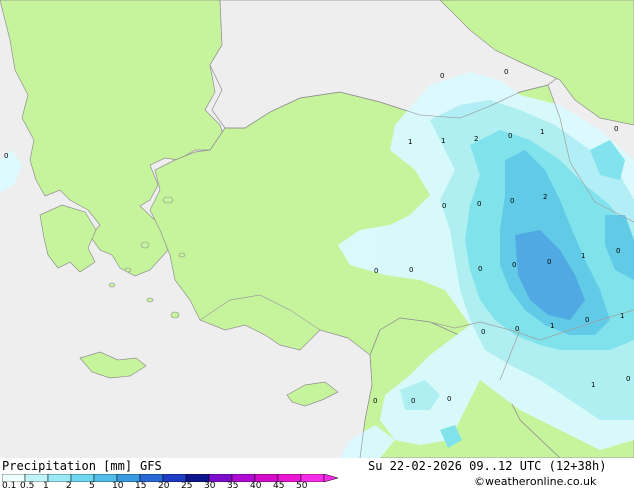 This screenshot has height=491, width=634. What do you see at coordinates (151, 466) in the screenshot?
I see `model-name: GFS` at bounding box center [151, 466].